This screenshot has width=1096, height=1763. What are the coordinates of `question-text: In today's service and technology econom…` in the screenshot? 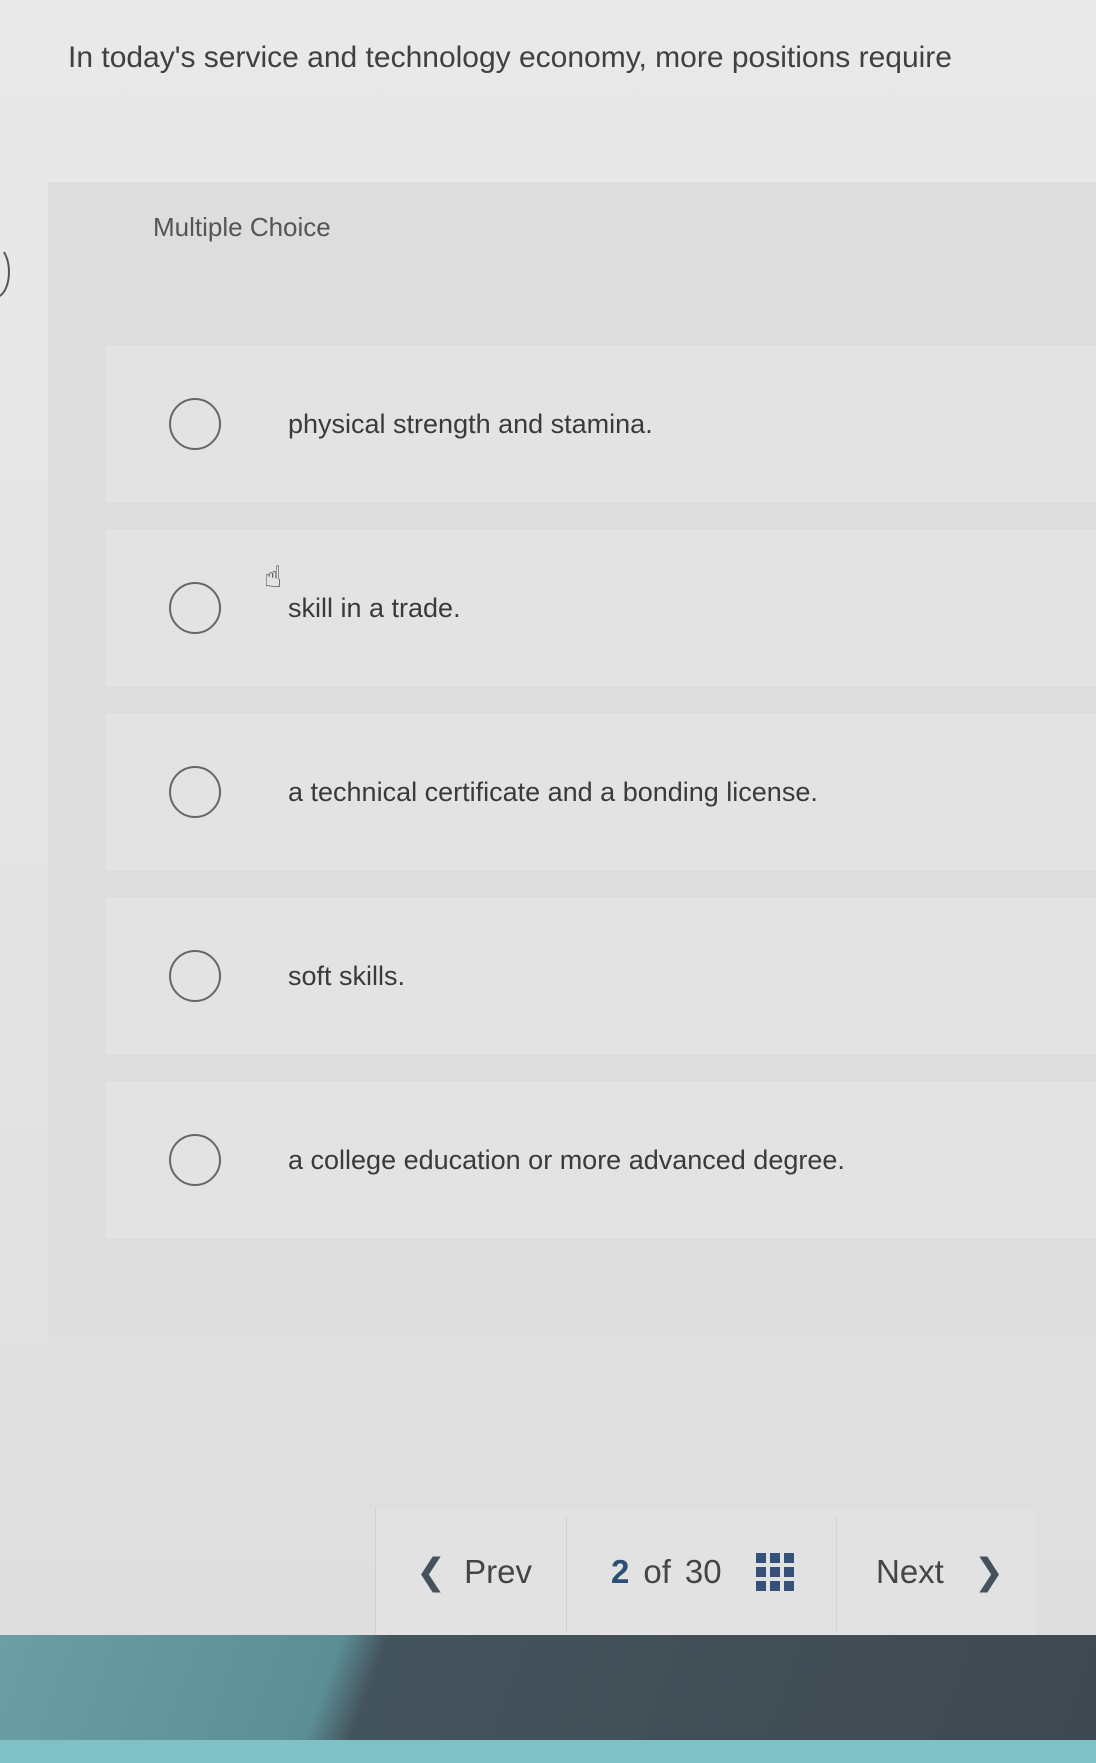 It's located at (510, 57).